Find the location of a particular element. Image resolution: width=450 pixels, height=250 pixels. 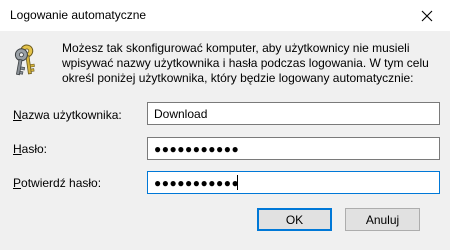

confirm-password-mask: ●●●●●●●●●●● is located at coordinates (197, 183).